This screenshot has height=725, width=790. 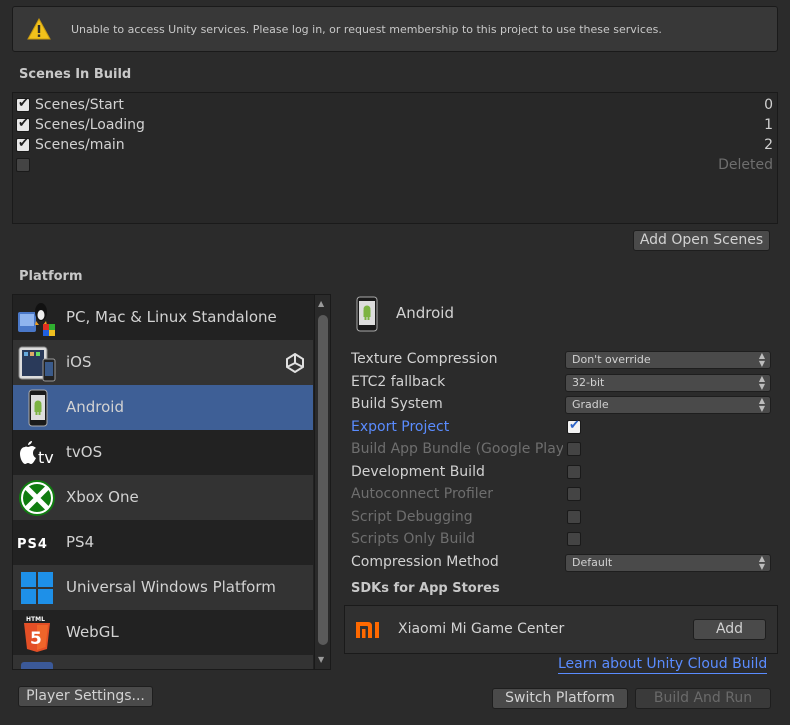 What do you see at coordinates (92, 632) in the screenshot?
I see `platform-label: WebGL` at bounding box center [92, 632].